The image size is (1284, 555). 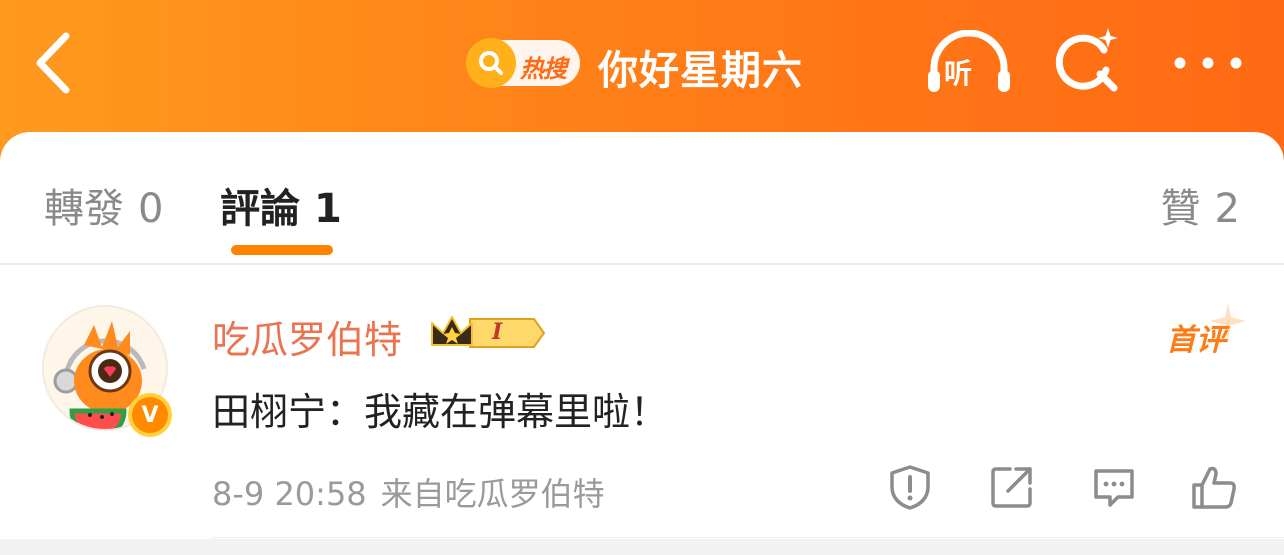 I want to click on crown-icon, so click(x=488, y=332).